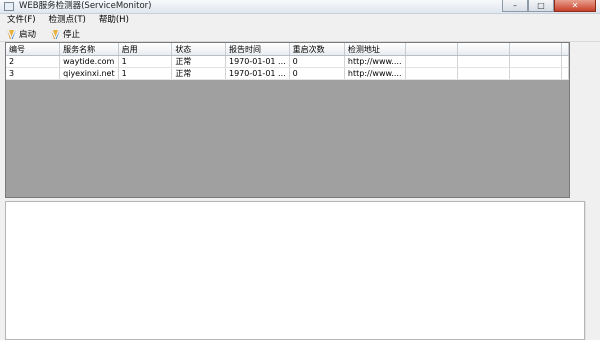 This screenshot has height=340, width=600. I want to click on col-header-id: 编号, so click(33, 49).